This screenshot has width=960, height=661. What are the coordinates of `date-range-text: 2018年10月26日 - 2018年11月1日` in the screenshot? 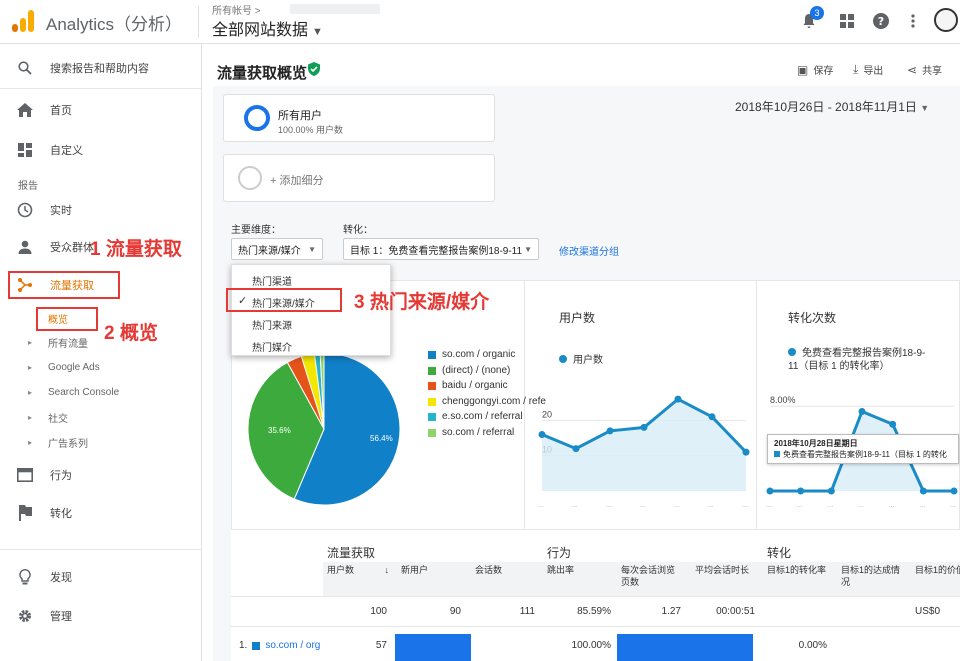 It's located at (826, 107).